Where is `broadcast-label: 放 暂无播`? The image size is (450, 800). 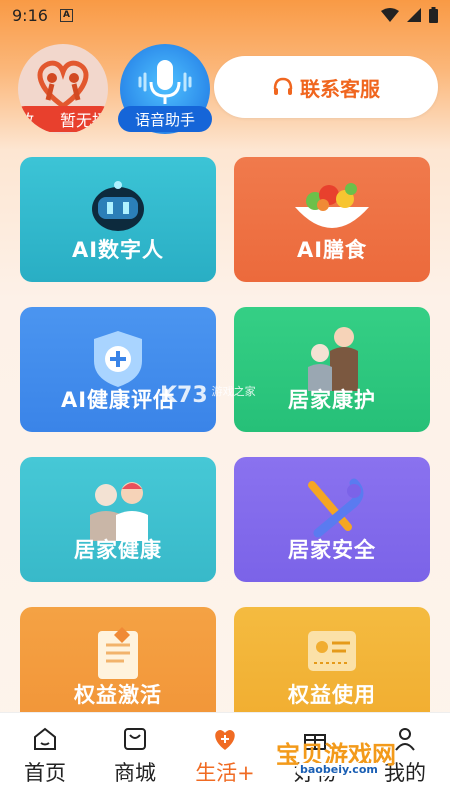
broadcast-label: 放 暂无播 is located at coordinates (63, 119).